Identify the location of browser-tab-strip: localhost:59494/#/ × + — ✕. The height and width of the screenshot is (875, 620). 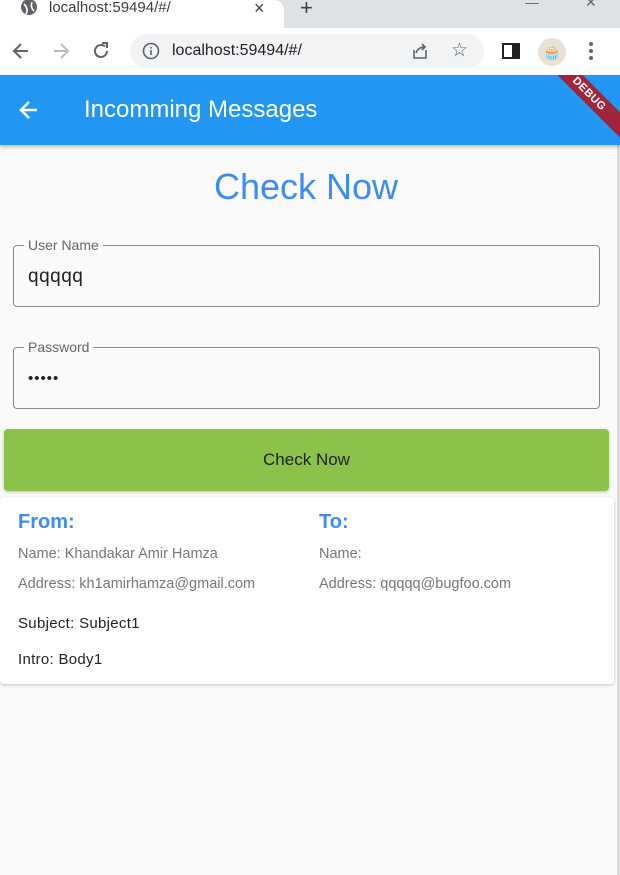
(310, 14).